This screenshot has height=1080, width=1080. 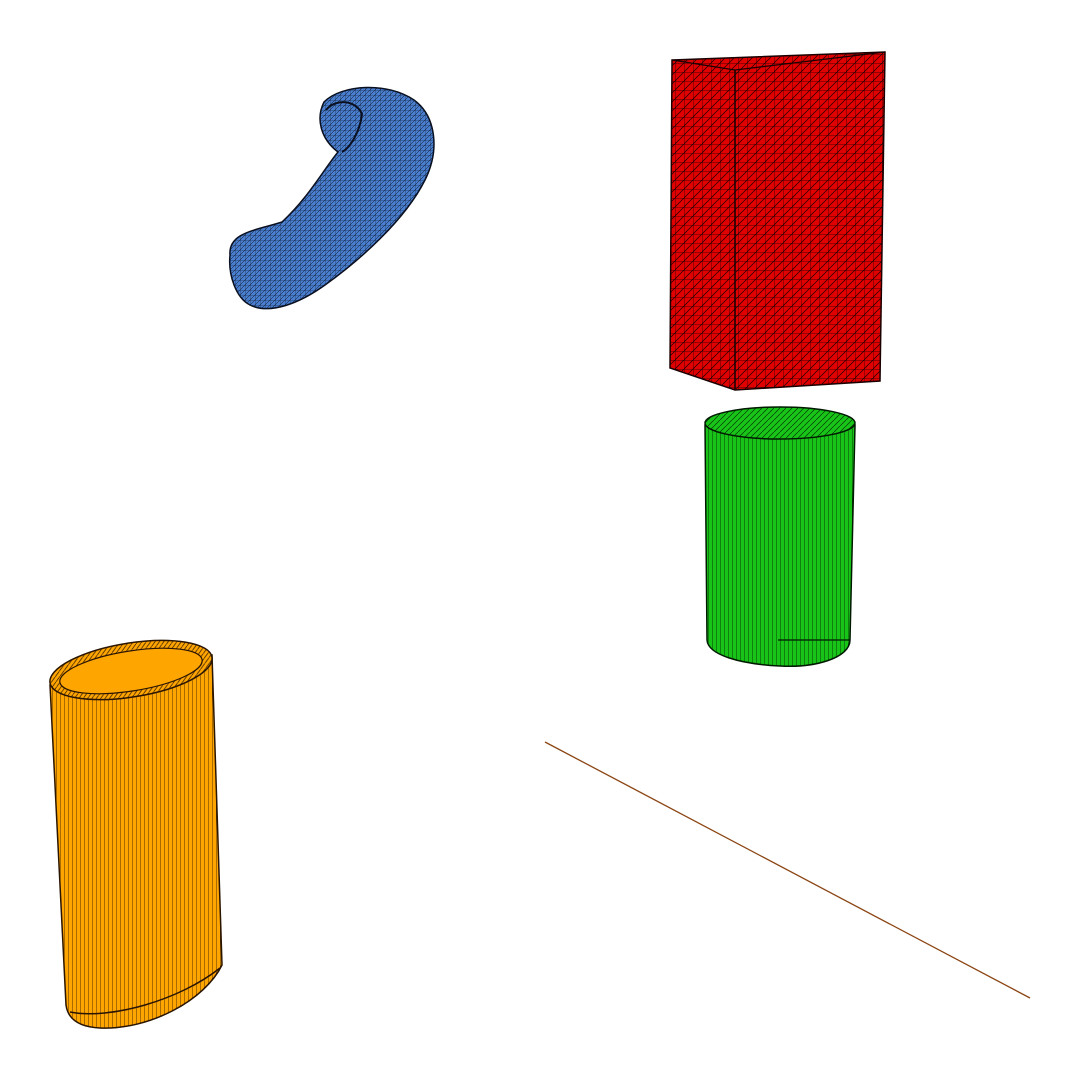 What do you see at coordinates (780, 536) in the screenshot?
I see `cylinder-mesh` at bounding box center [780, 536].